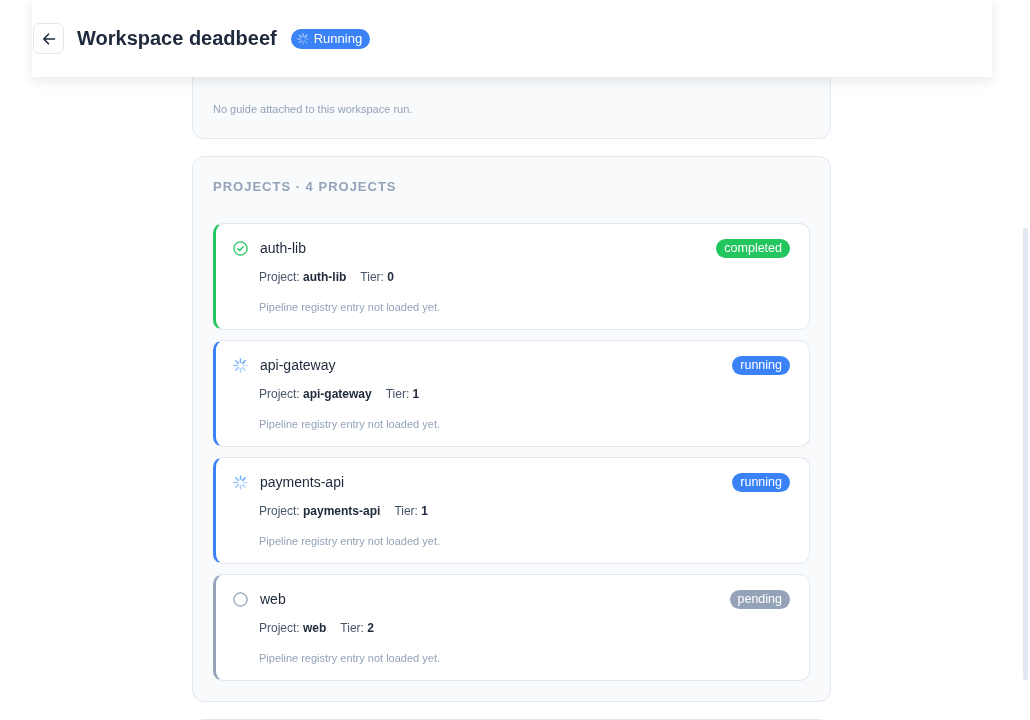 This screenshot has height=720, width=1030. Describe the element at coordinates (313, 109) in the screenshot. I see `guide-note: No guide attached to this workspace run.` at that location.